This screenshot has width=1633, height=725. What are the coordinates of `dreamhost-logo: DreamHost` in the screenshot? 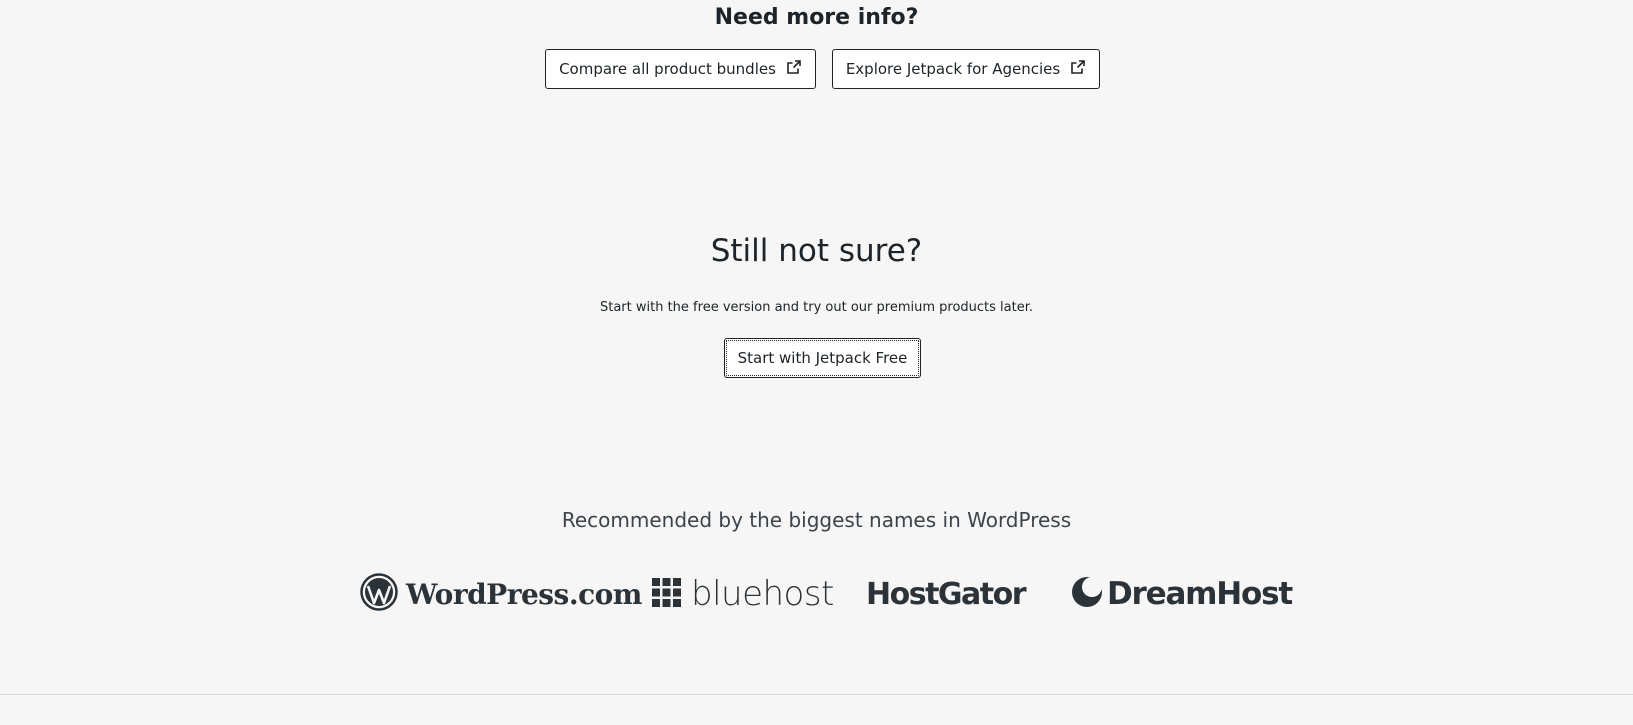 It's located at (1182, 594).